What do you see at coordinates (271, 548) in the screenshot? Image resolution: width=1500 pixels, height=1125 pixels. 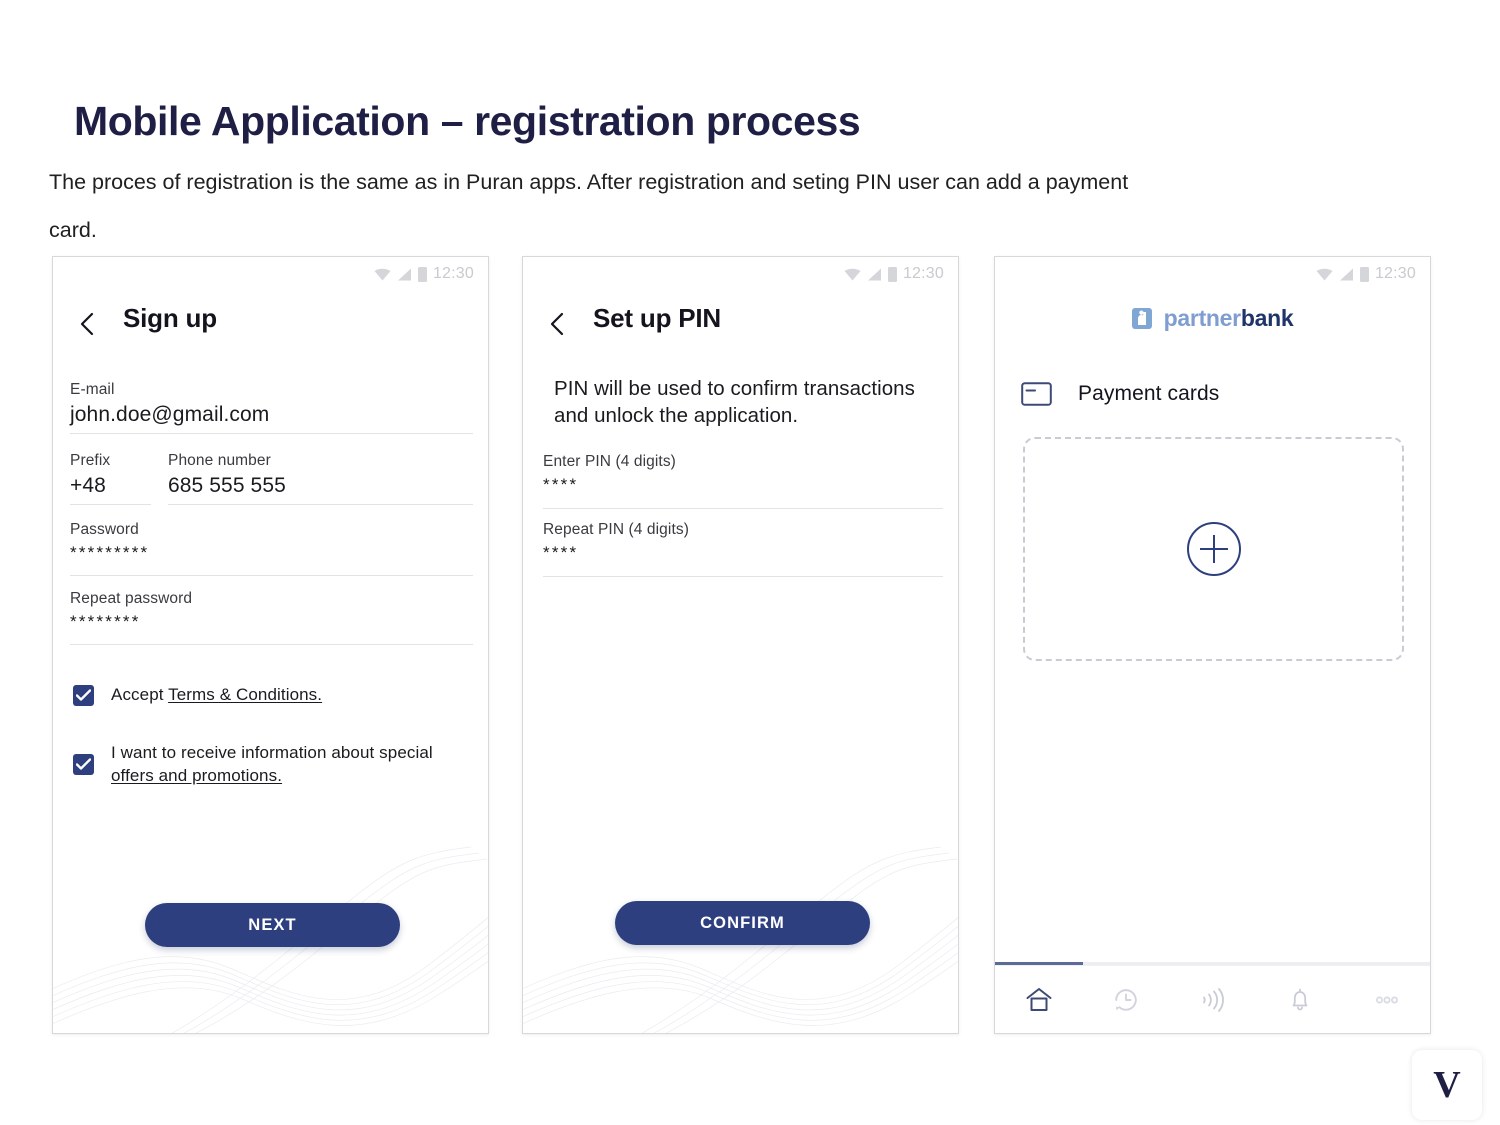 I see `field-password: Password *********` at bounding box center [271, 548].